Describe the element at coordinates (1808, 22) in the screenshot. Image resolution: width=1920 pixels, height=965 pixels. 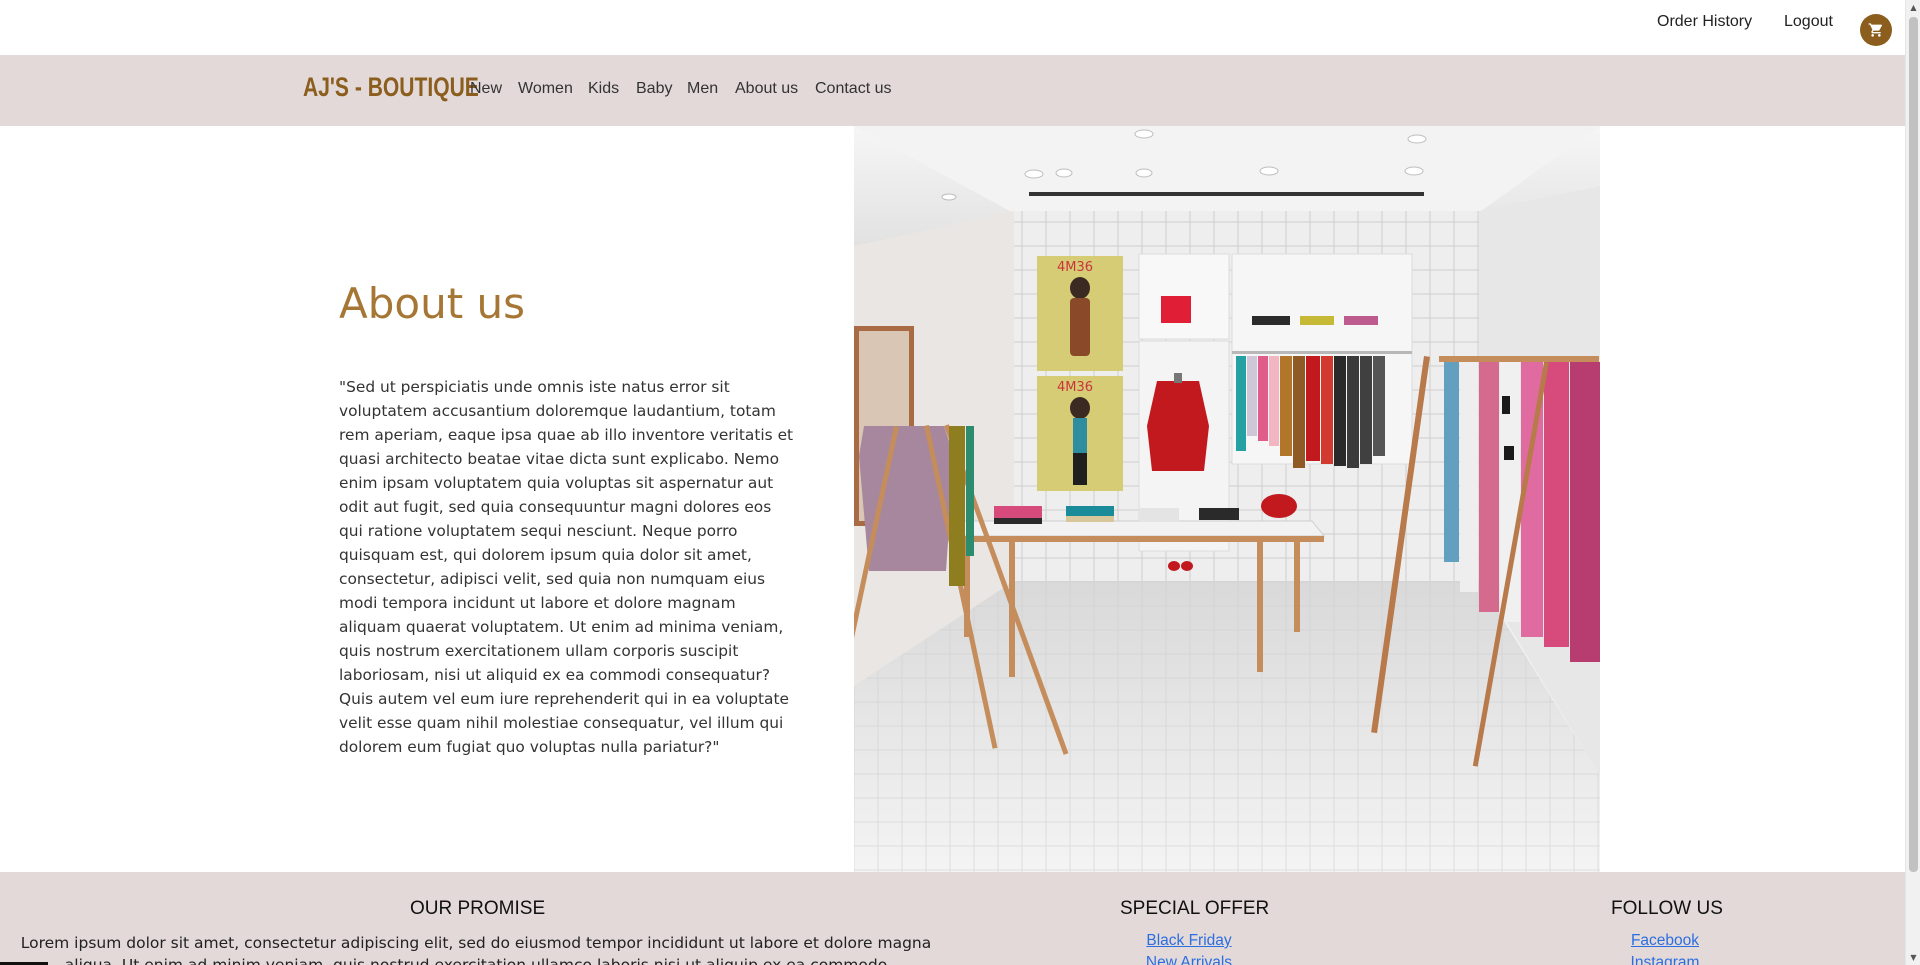
I see `logout-link: Logout` at that location.